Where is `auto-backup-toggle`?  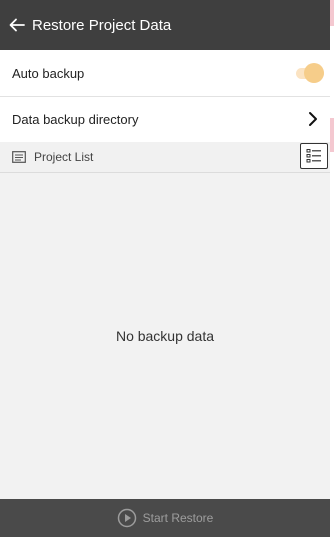
auto-backup-toggle is located at coordinates (309, 73).